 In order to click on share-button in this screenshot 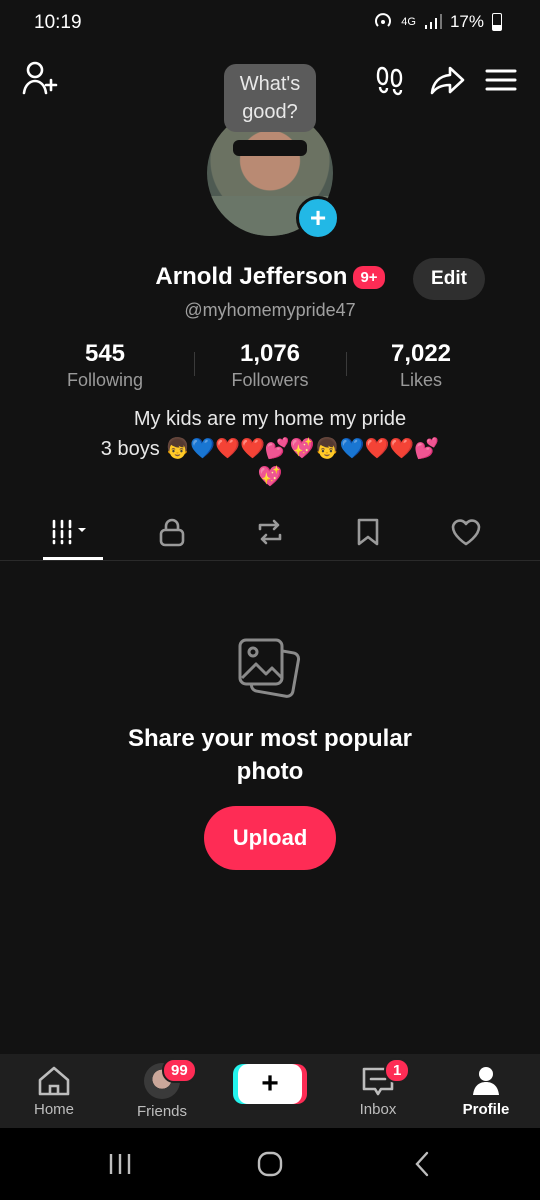, I will do `click(448, 80)`.